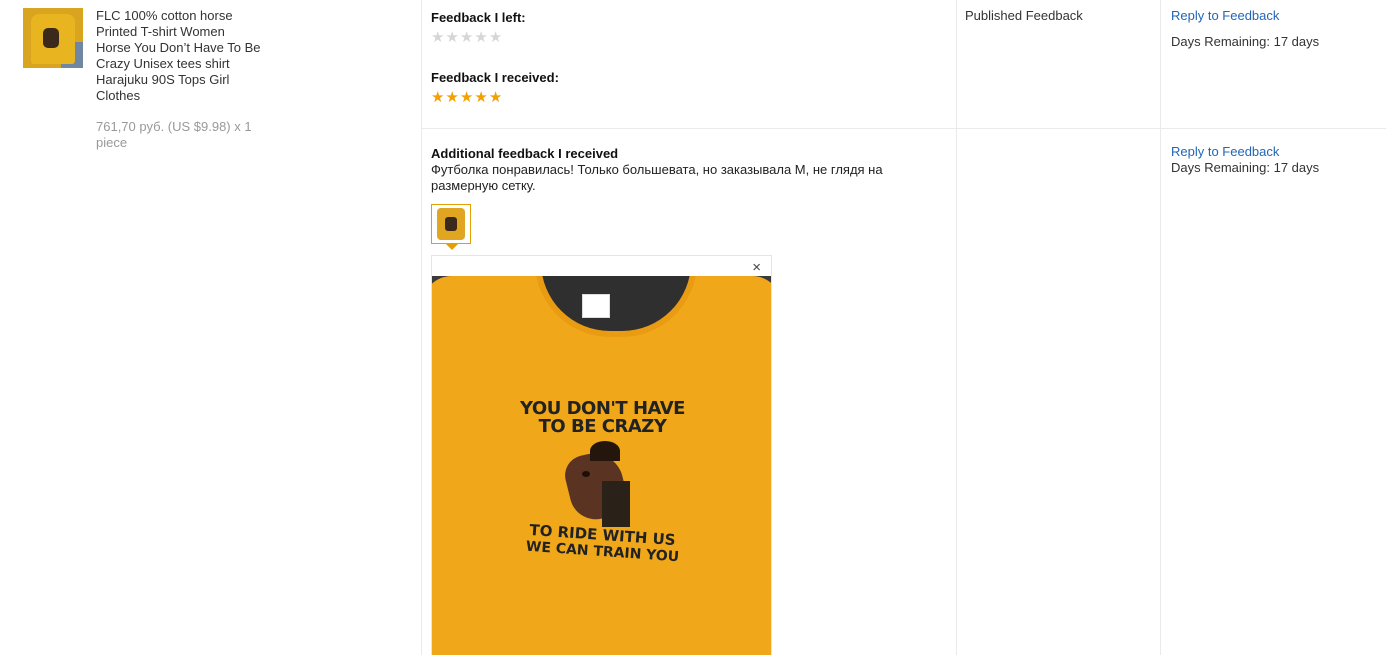 Image resolution: width=1386 pixels, height=655 pixels. Describe the element at coordinates (602, 426) in the screenshot. I see `shirt-slogan-line: TO BE CRAZY` at that location.